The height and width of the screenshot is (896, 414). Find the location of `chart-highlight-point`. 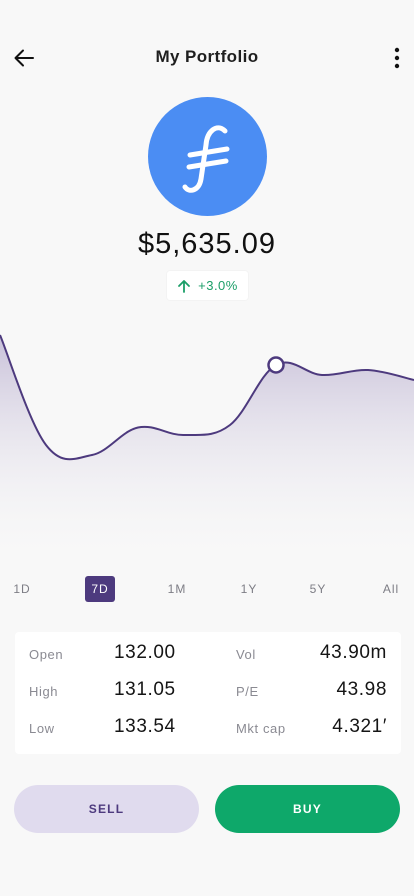

chart-highlight-point is located at coordinates (276, 365).